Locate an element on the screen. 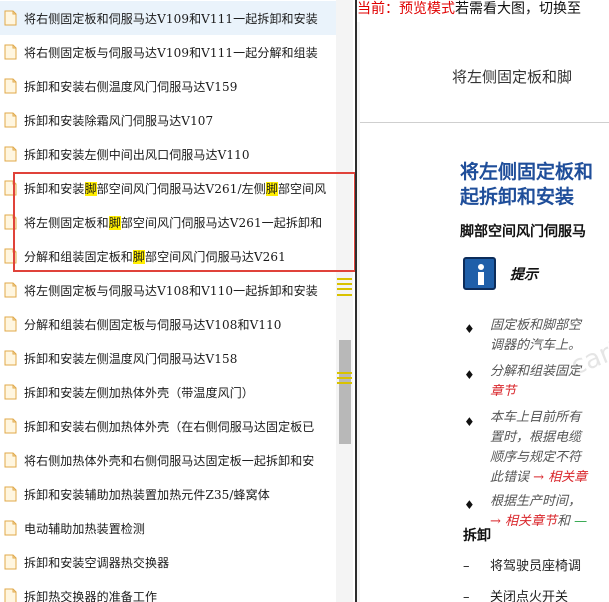 The width and height of the screenshot is (609, 602). tree-item: 拆卸和安装右侧温度风门伺服马达V159 is located at coordinates (168, 86).